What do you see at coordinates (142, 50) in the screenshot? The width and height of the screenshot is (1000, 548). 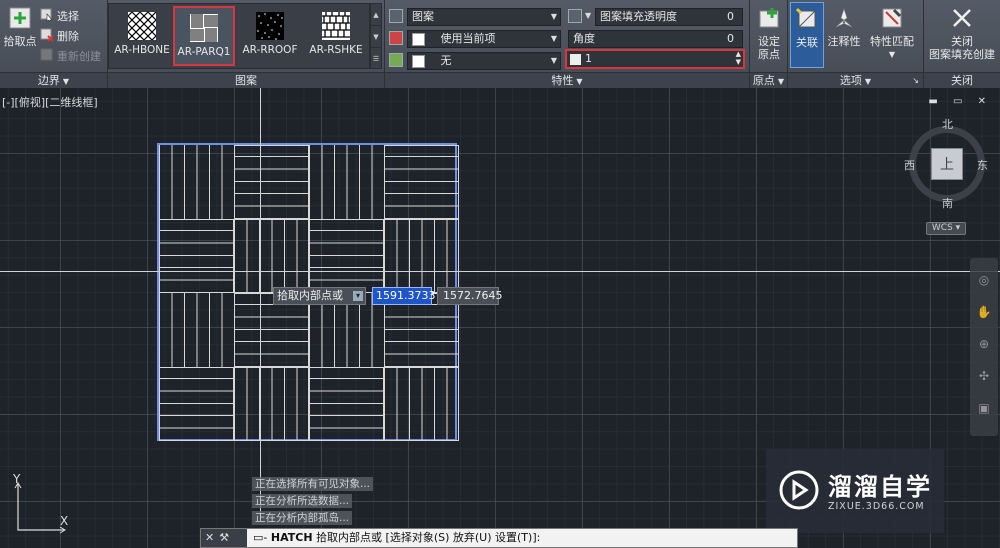 I see `swatch-label: AR-HBONE` at bounding box center [142, 50].